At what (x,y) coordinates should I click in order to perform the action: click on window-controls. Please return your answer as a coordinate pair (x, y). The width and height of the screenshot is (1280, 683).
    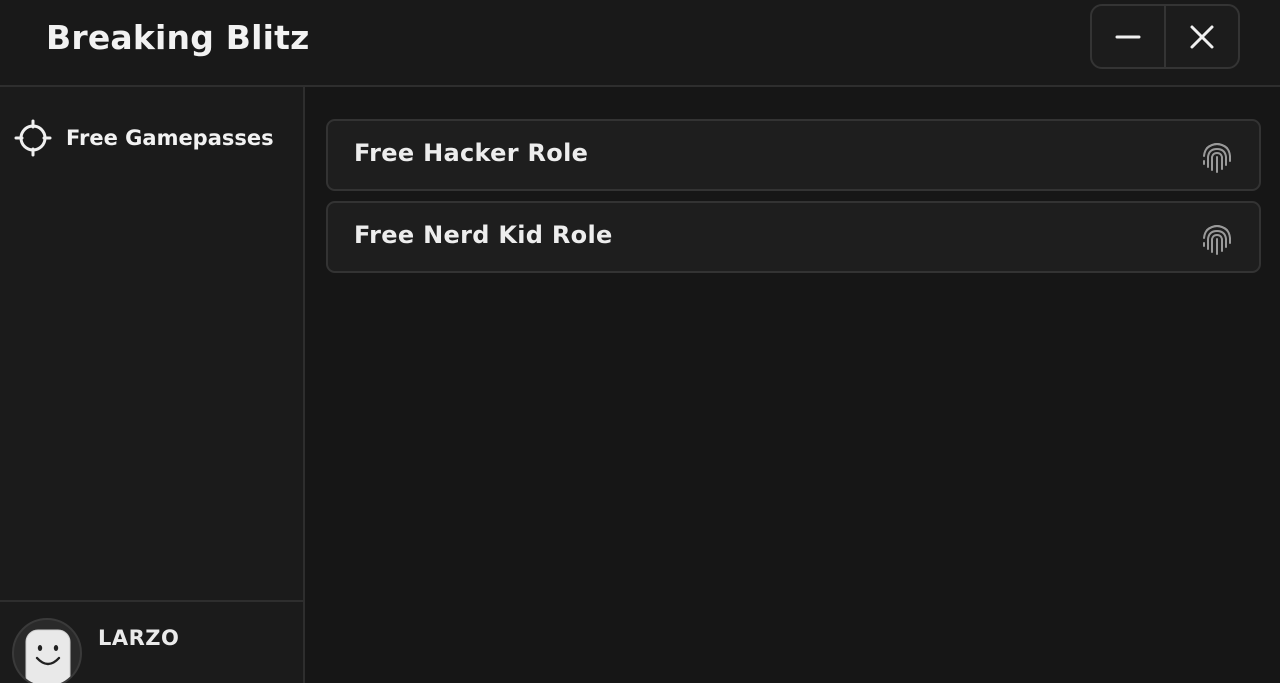
    Looking at the image, I should click on (1165, 36).